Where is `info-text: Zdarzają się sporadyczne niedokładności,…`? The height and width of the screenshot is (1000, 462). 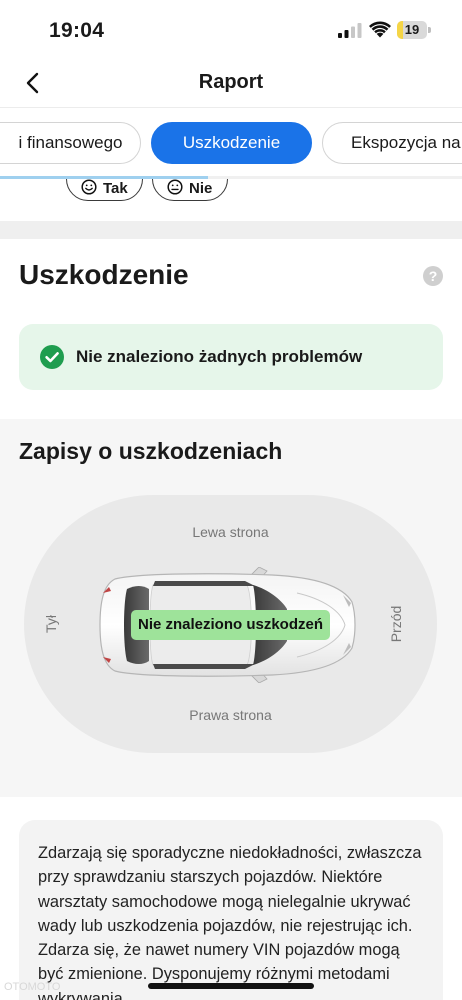 info-text: Zdarzają się sporadyczne niedokładności,… is located at coordinates (230, 922).